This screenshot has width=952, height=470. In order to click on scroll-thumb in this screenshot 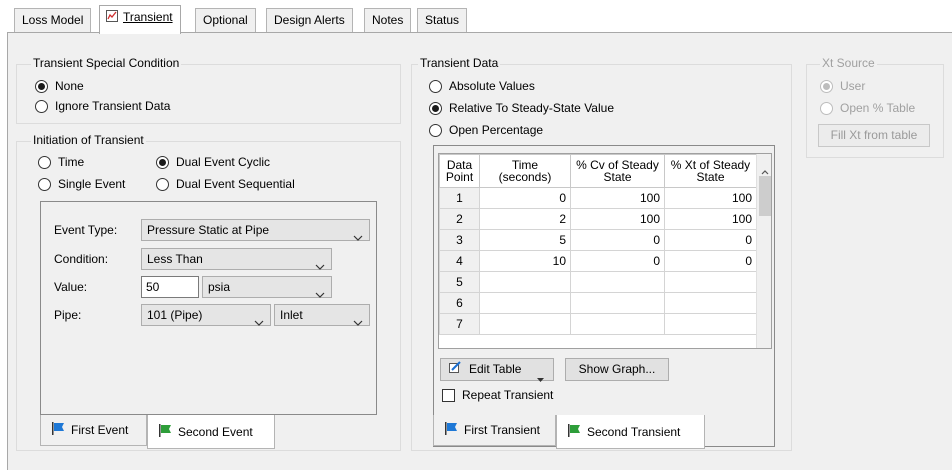, I will do `click(765, 196)`.